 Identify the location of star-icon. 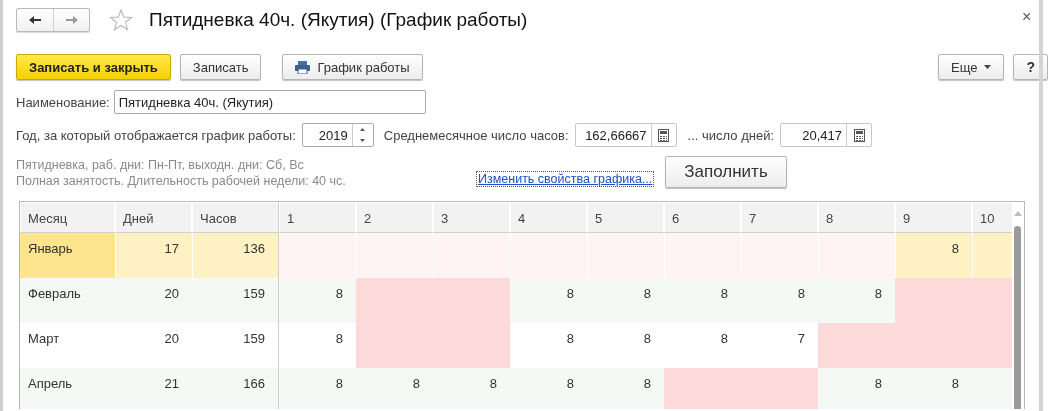
(121, 20).